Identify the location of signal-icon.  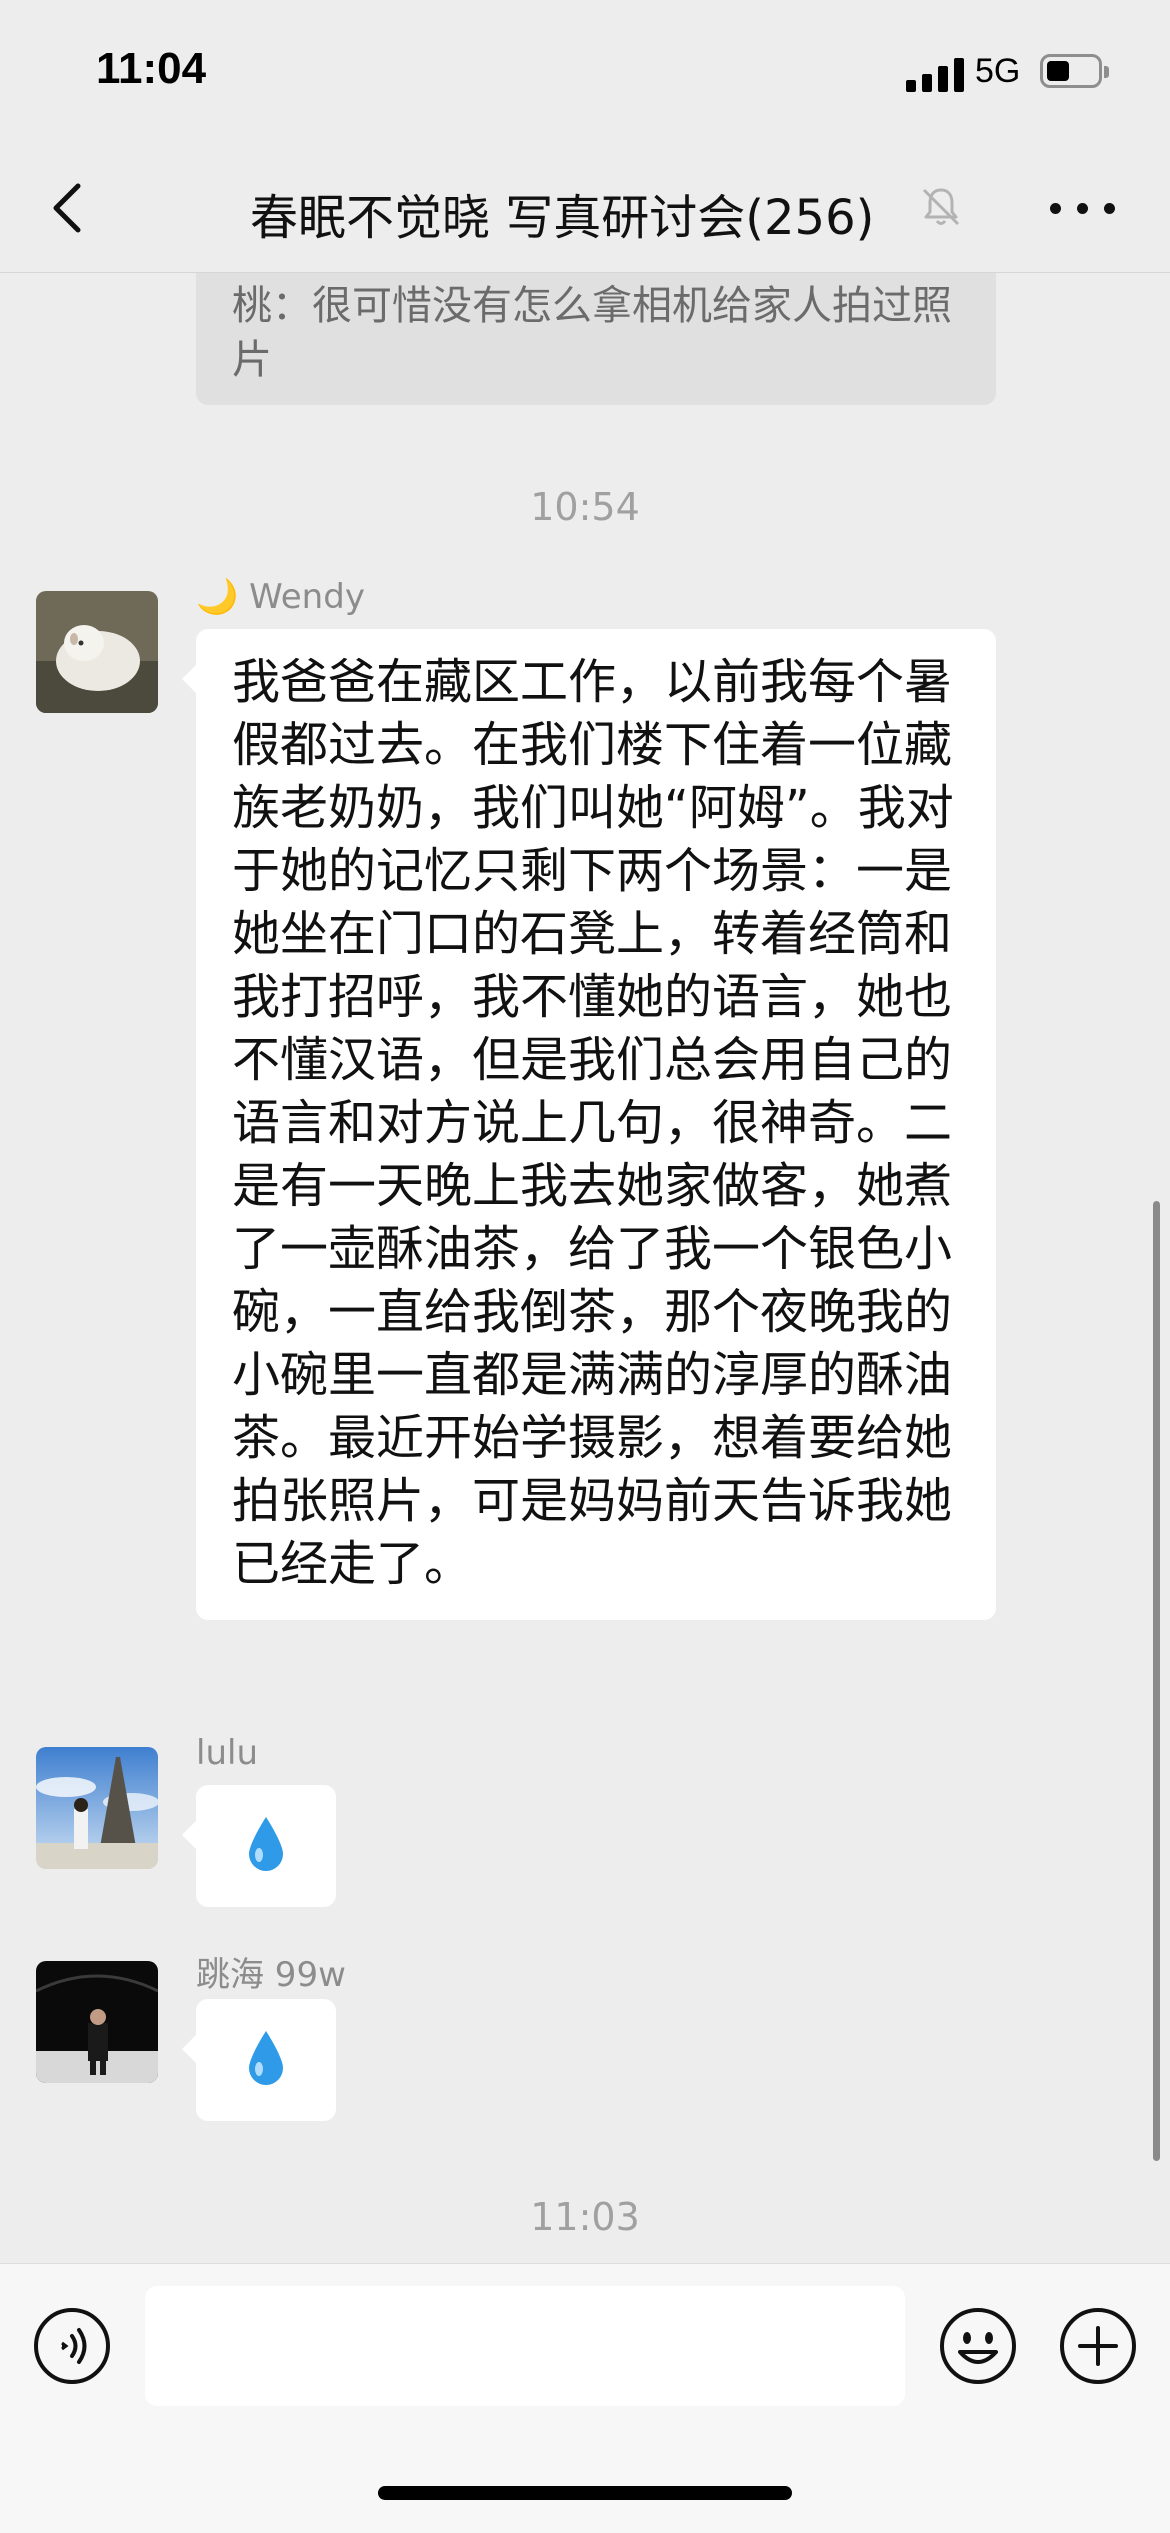
(935, 74).